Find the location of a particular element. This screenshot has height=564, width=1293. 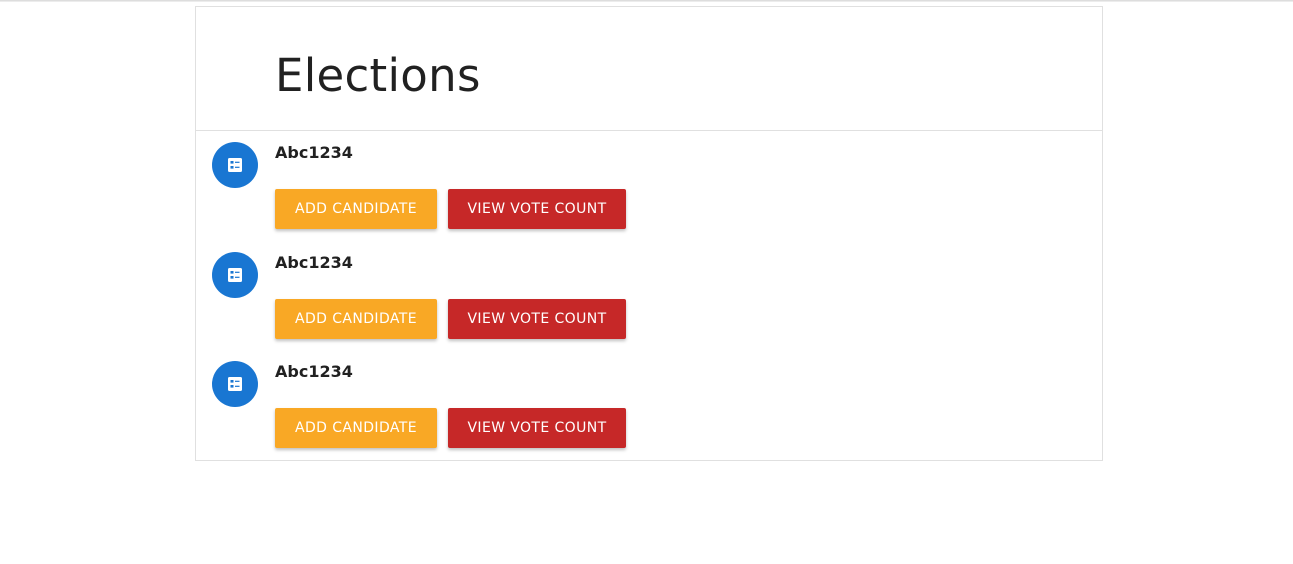

page-title: Elections is located at coordinates (378, 75).